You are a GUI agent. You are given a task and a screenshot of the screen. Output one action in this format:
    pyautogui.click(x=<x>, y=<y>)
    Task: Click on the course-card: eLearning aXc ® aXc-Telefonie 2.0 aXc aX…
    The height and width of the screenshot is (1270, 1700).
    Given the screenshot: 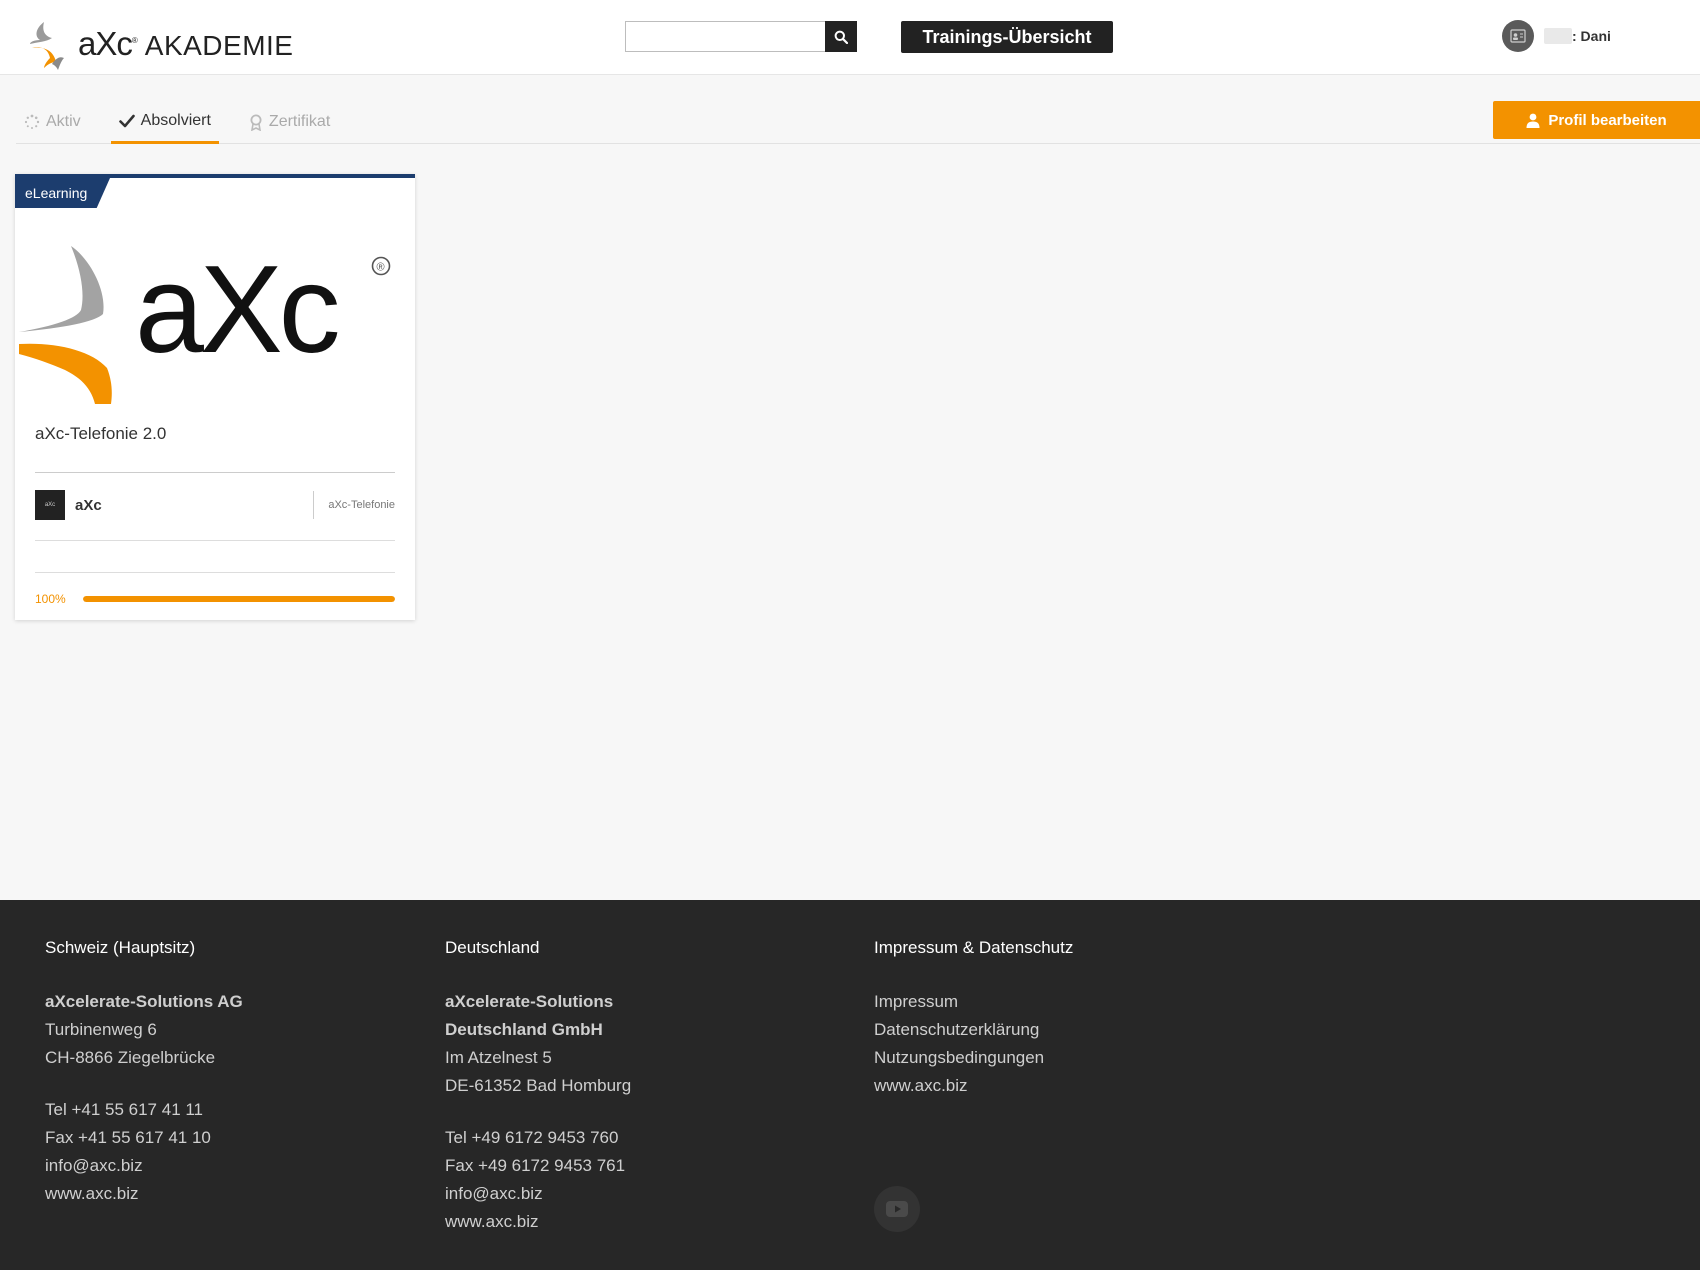 What is the action you would take?
    pyautogui.click(x=215, y=397)
    